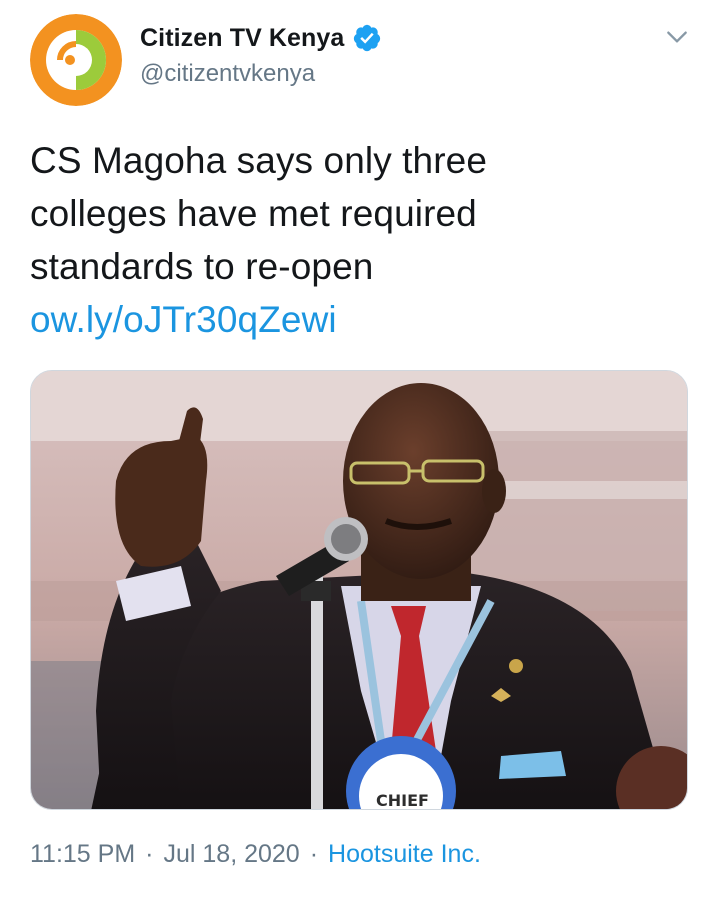 The width and height of the screenshot is (720, 899). Describe the element at coordinates (82, 854) in the screenshot. I see `tweet-time: 11:15 PM` at that location.